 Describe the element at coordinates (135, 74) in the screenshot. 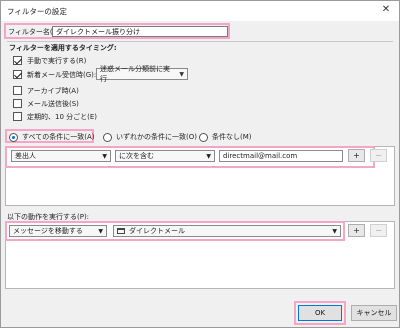

I see `receive-timing-value: 迷惑メール分類前に実行` at that location.